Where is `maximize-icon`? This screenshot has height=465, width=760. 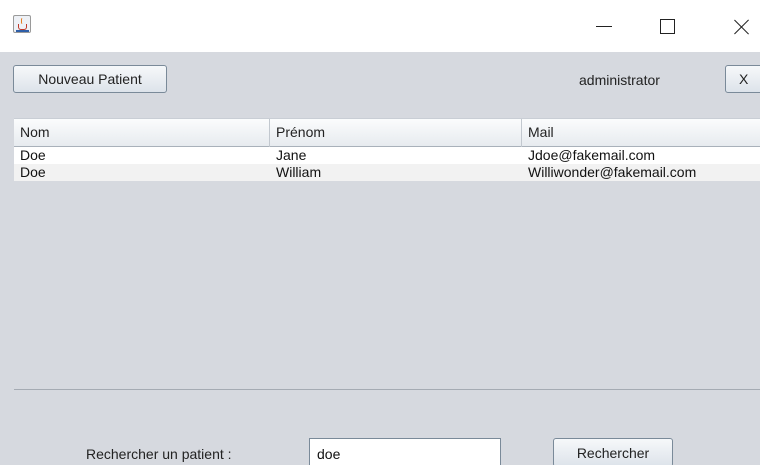 maximize-icon is located at coordinates (668, 25).